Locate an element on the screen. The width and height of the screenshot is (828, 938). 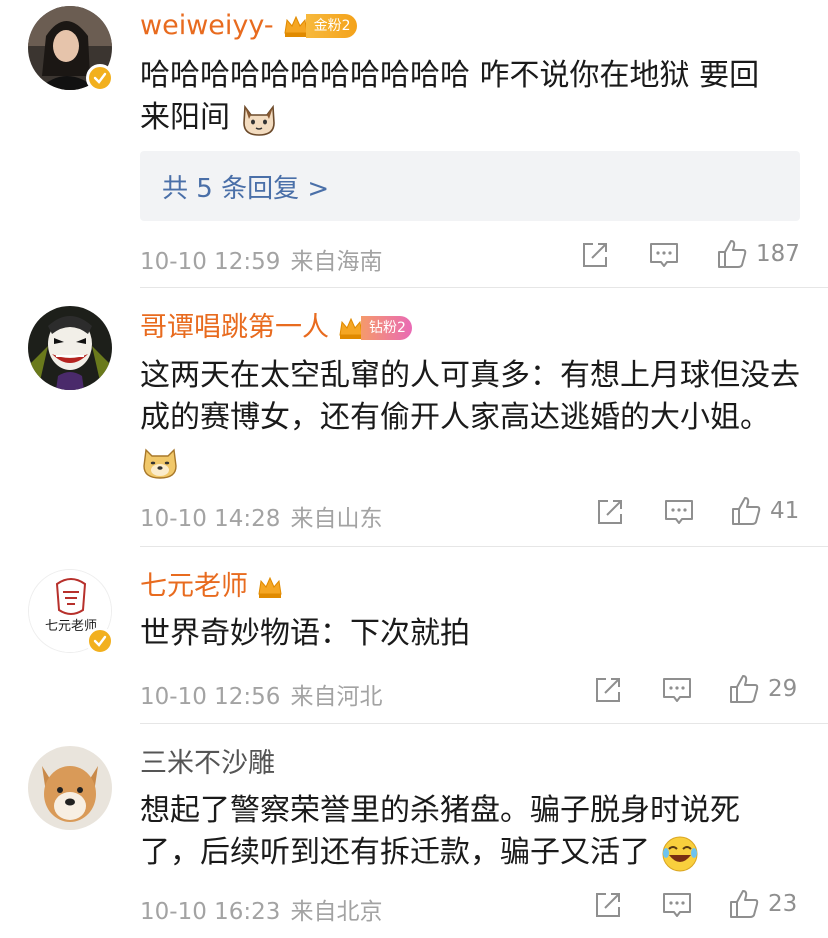
fan-badge is located at coordinates (270, 587).